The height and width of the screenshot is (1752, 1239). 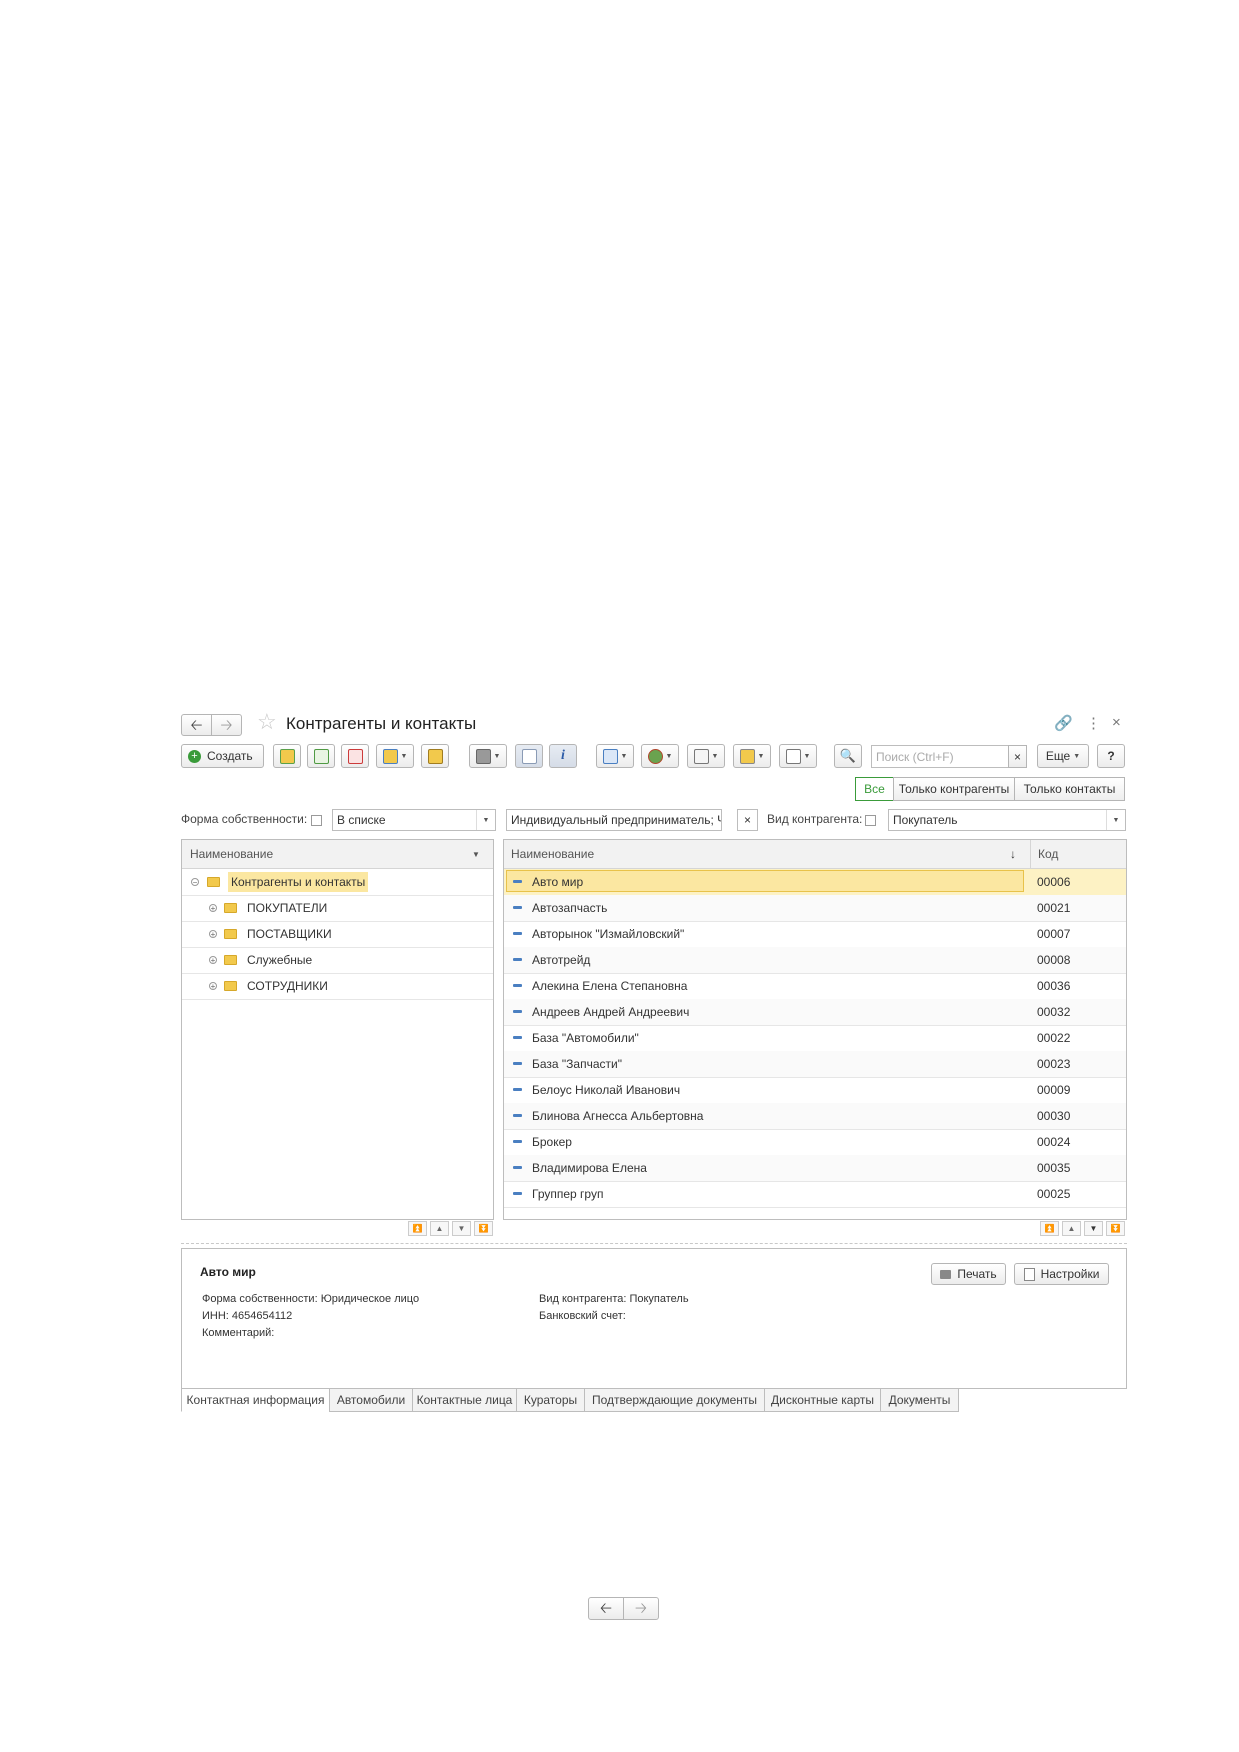 What do you see at coordinates (1063, 756) in the screenshot?
I see `more-actions-button: Еще ▼` at bounding box center [1063, 756].